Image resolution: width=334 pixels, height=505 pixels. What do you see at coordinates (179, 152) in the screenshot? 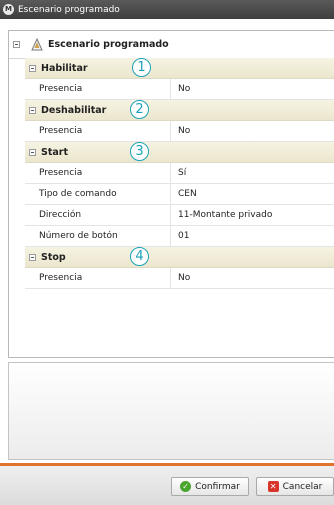
I see `group-start: Start 3` at bounding box center [179, 152].